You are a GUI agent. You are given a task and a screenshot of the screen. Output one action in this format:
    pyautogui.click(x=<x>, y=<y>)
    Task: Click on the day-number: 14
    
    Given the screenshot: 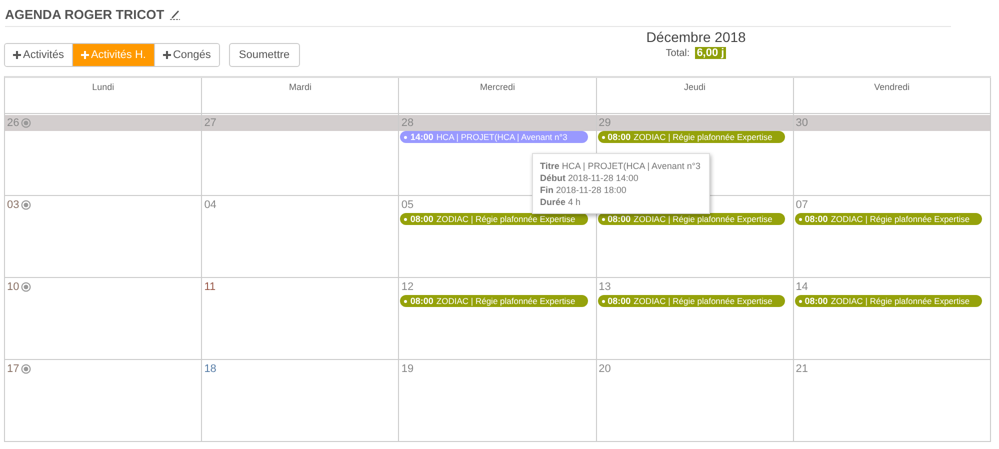 What is the action you would take?
    pyautogui.click(x=802, y=287)
    